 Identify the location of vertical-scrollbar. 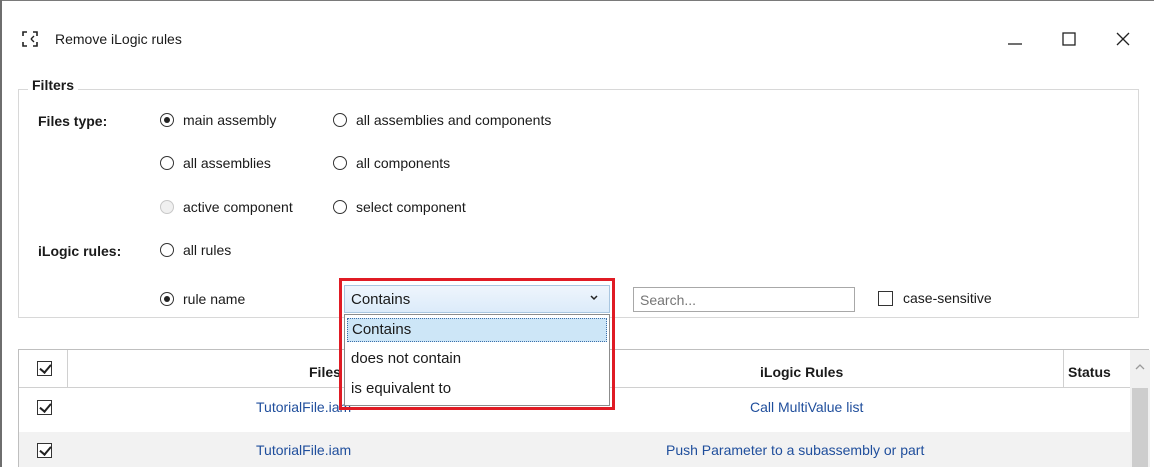
(1140, 408).